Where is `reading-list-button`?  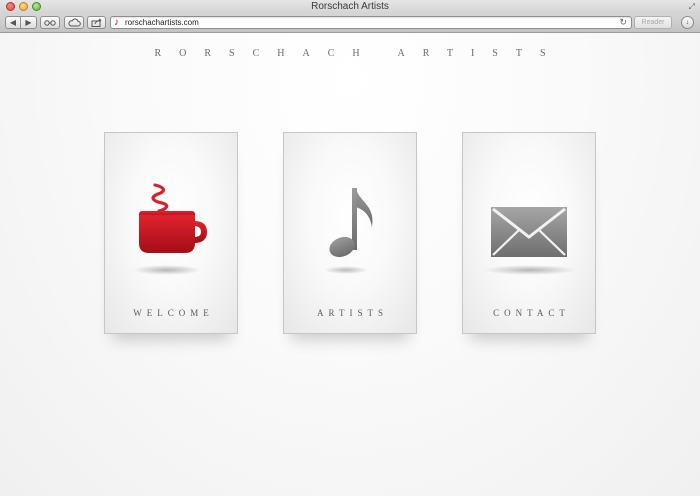 reading-list-button is located at coordinates (50, 22).